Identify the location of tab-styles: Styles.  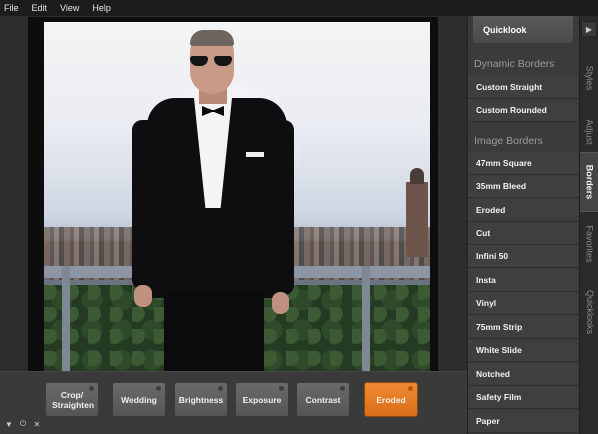
(589, 78).